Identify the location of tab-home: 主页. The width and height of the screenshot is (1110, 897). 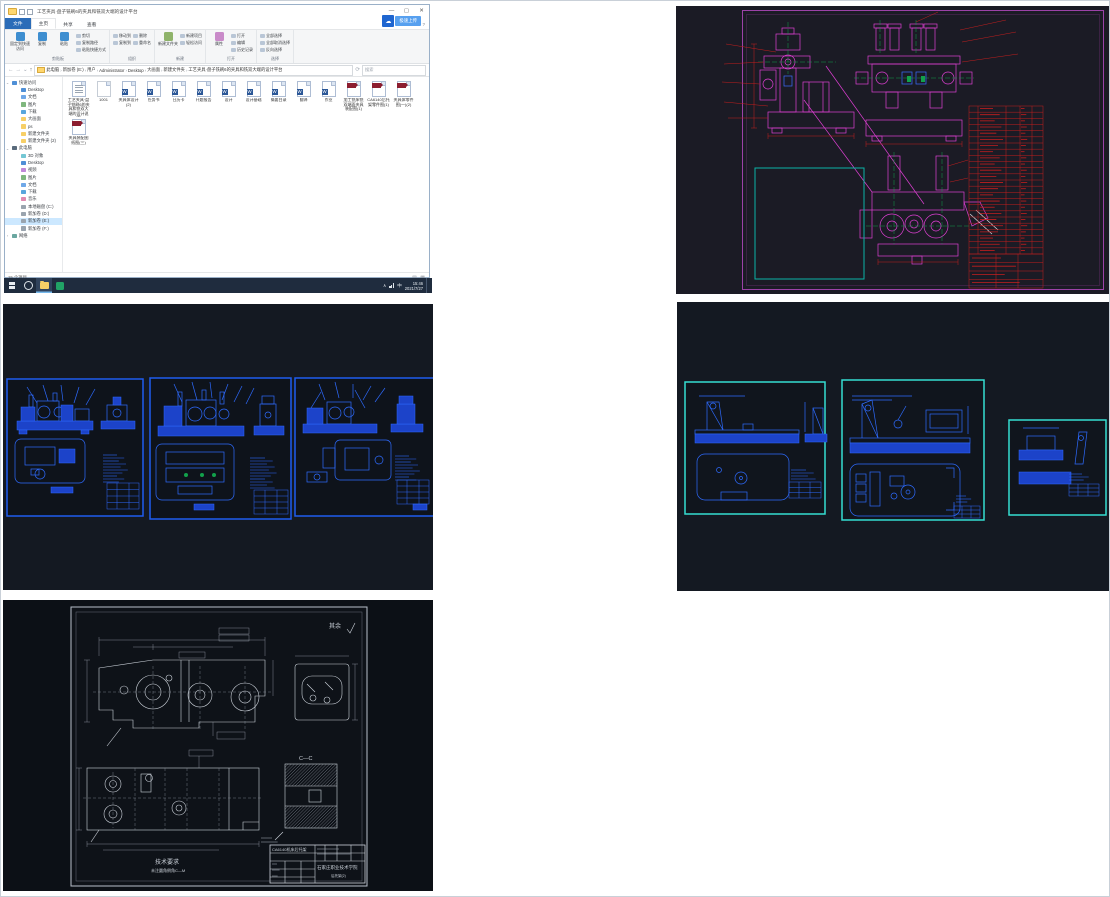
(43, 23).